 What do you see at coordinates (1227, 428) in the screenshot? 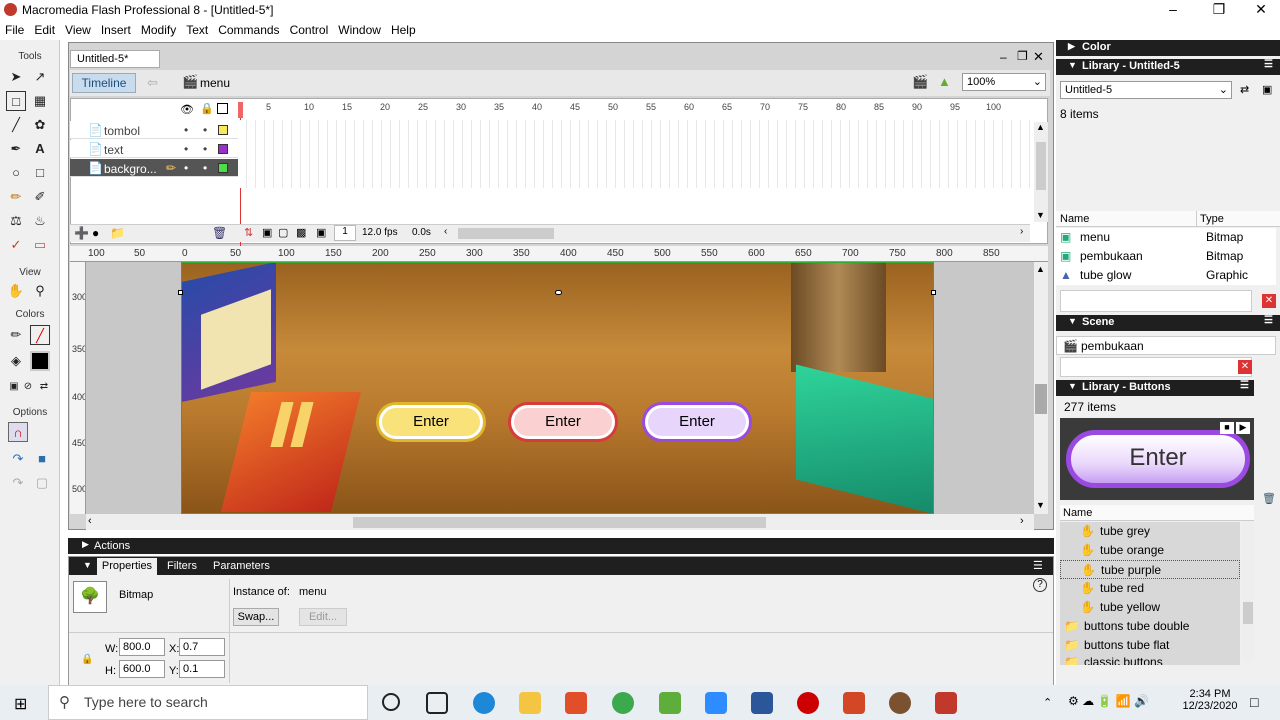
I see `stop-icon: ■` at bounding box center [1227, 428].